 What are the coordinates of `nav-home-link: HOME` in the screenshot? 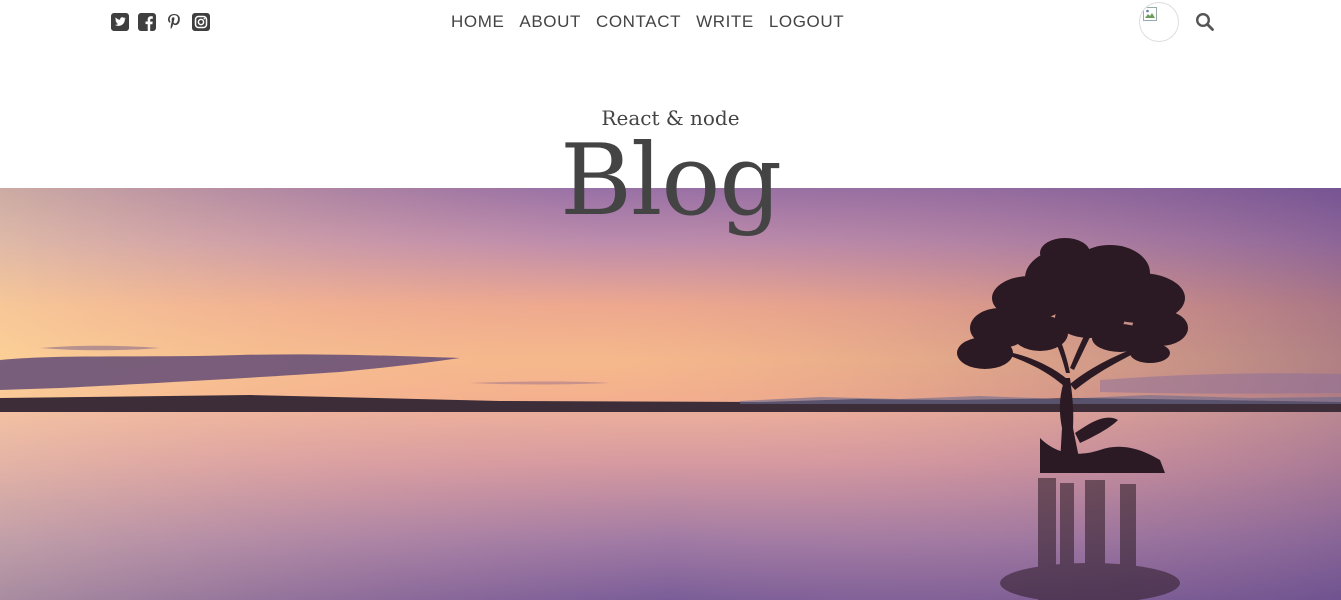 It's located at (477, 22).